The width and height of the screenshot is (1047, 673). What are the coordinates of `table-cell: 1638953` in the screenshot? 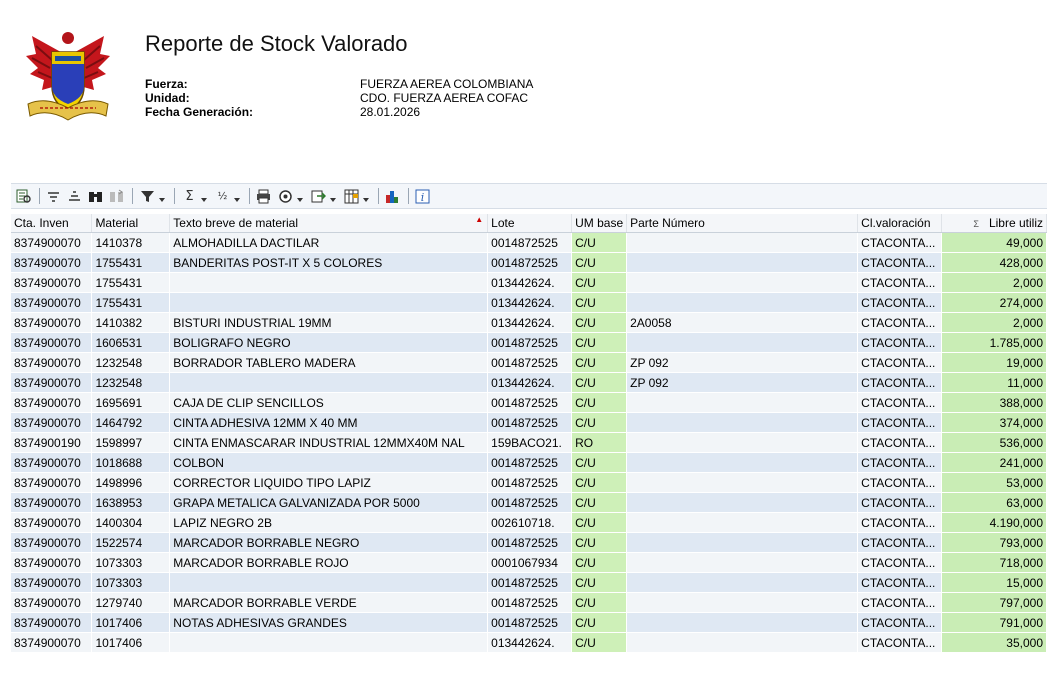 It's located at (131, 502).